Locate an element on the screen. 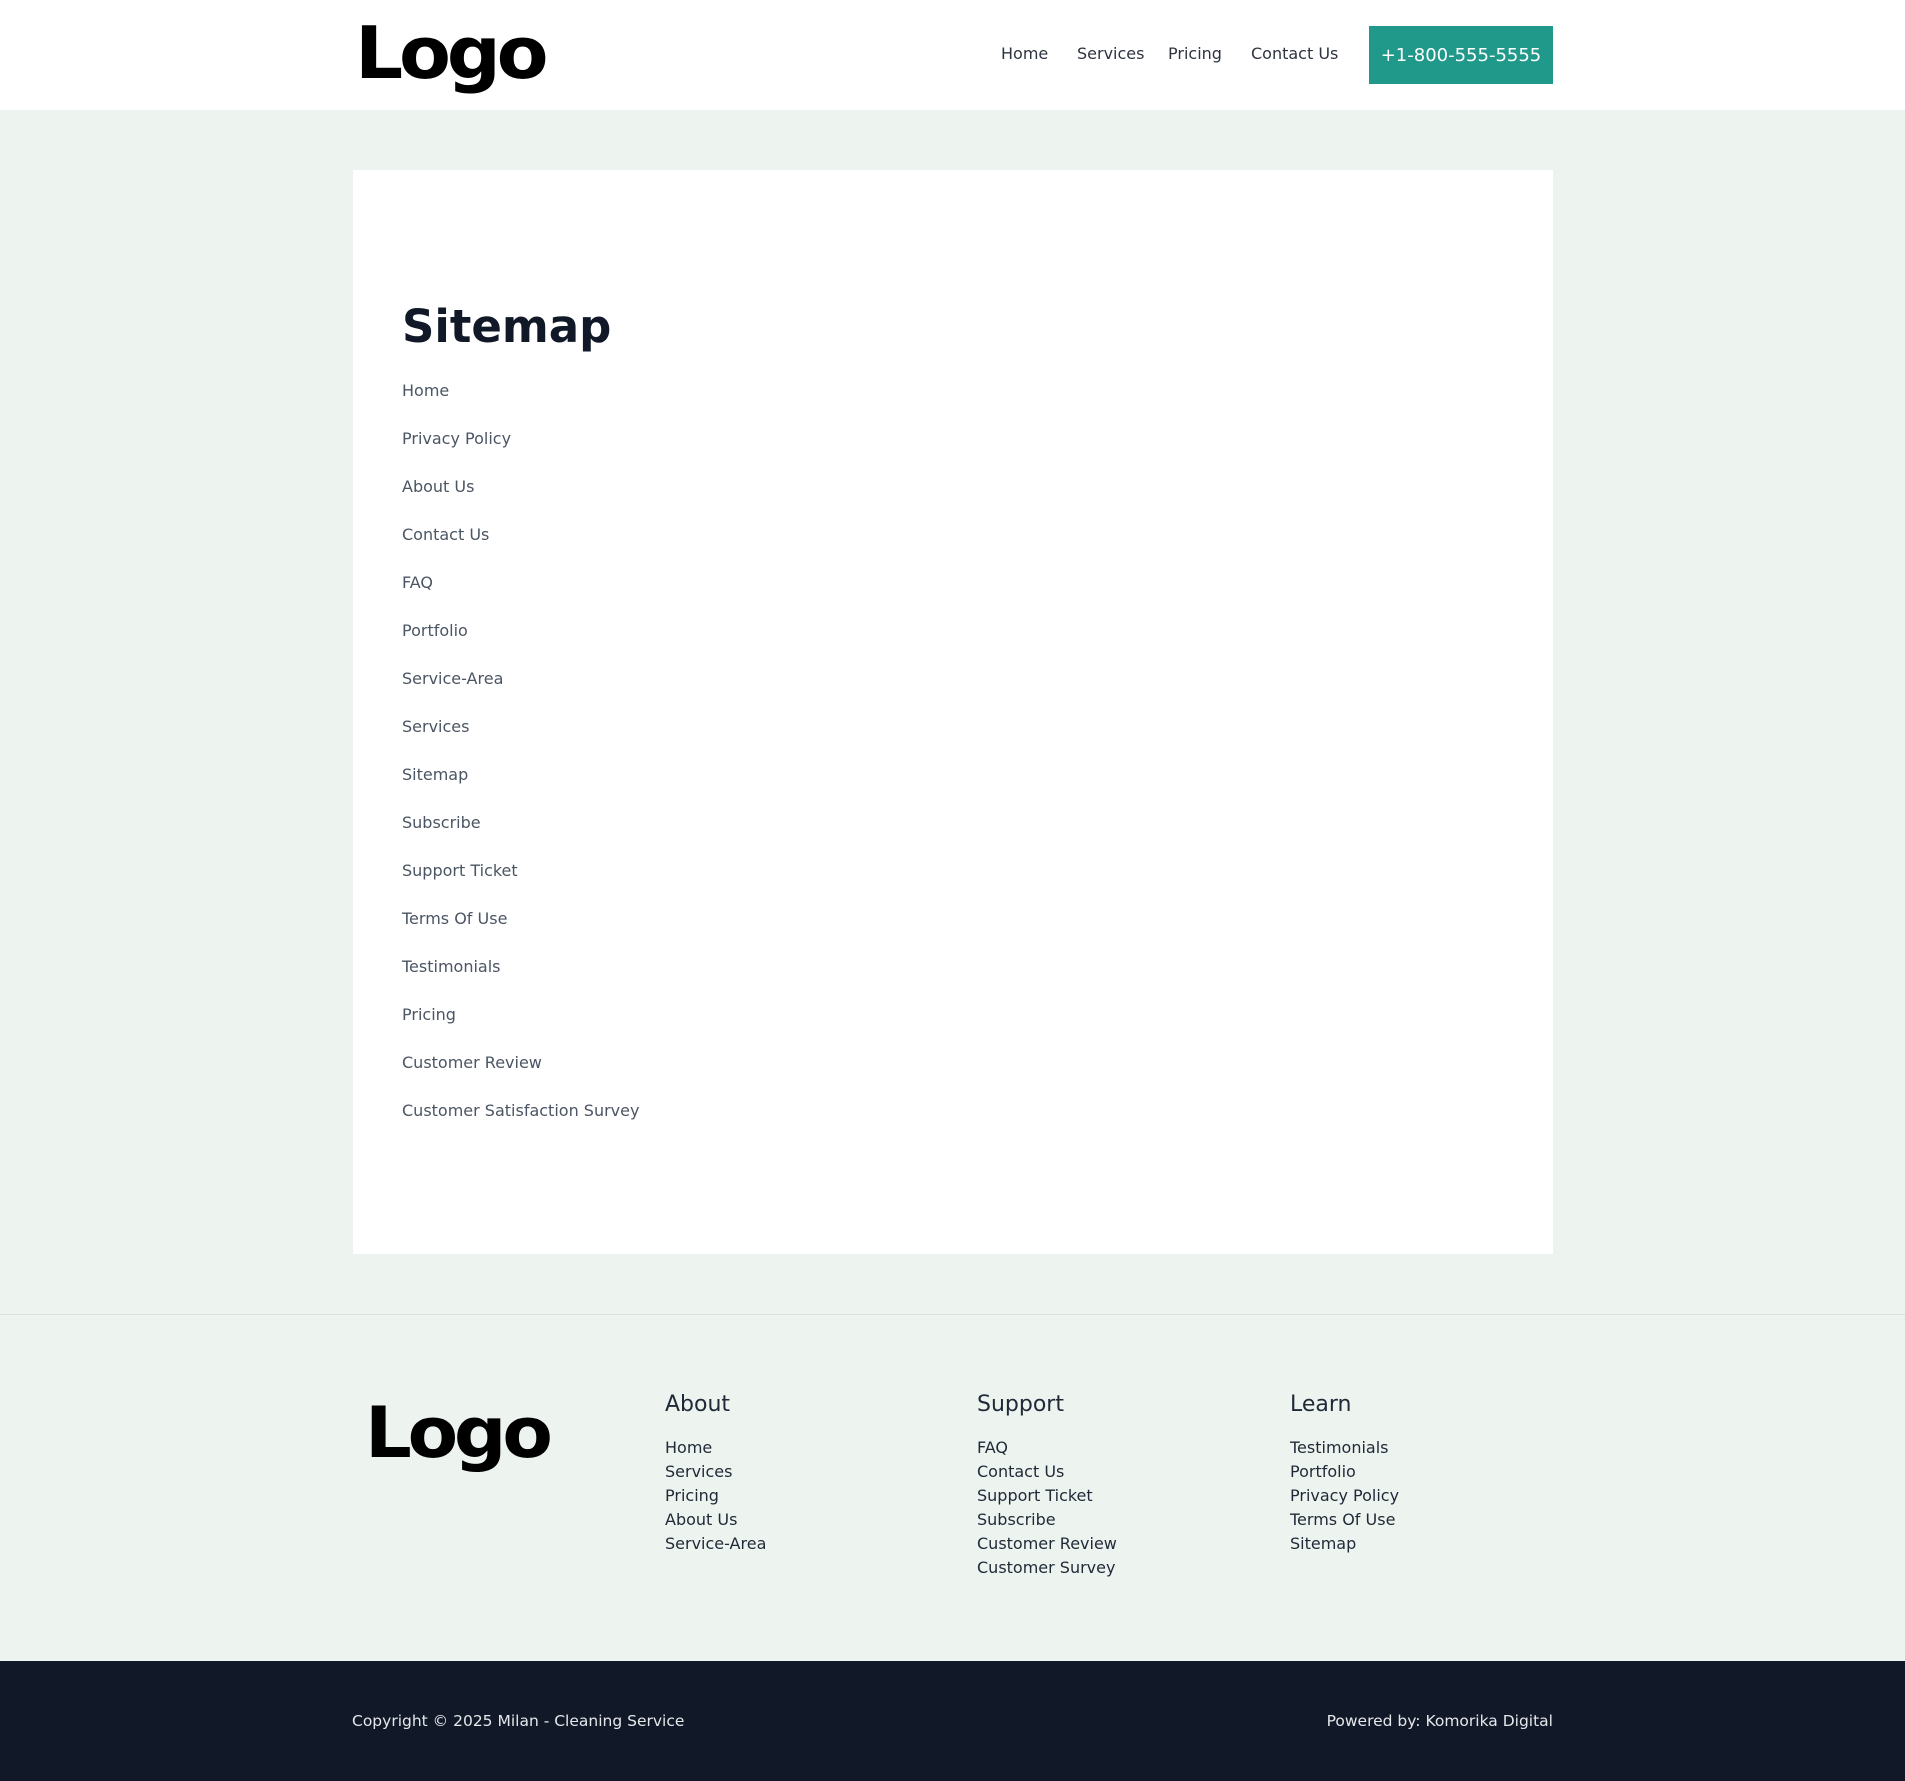 This screenshot has height=1781, width=1905. footer-link-support-ticket: Support Ticket is located at coordinates (1035, 1495).